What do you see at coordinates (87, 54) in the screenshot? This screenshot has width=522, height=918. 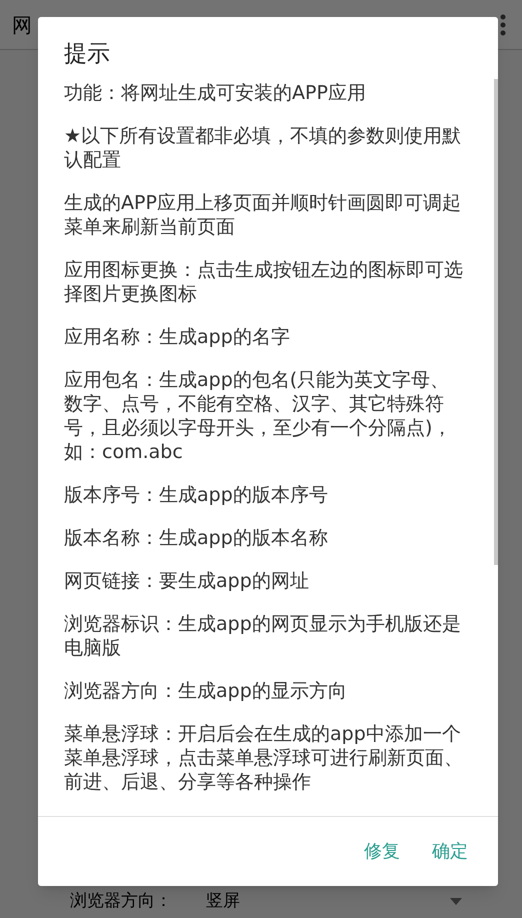 I see `dialog-title: 提示` at bounding box center [87, 54].